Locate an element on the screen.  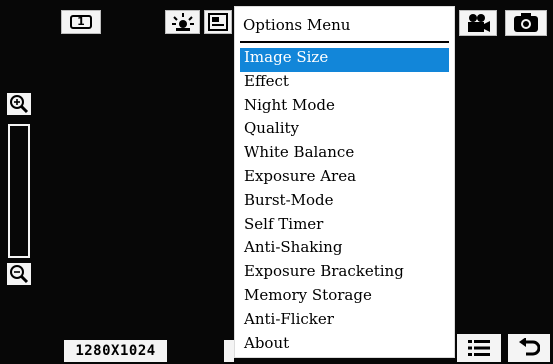
menu-item-anti-shaking: Anti-Shaking is located at coordinates (344, 250).